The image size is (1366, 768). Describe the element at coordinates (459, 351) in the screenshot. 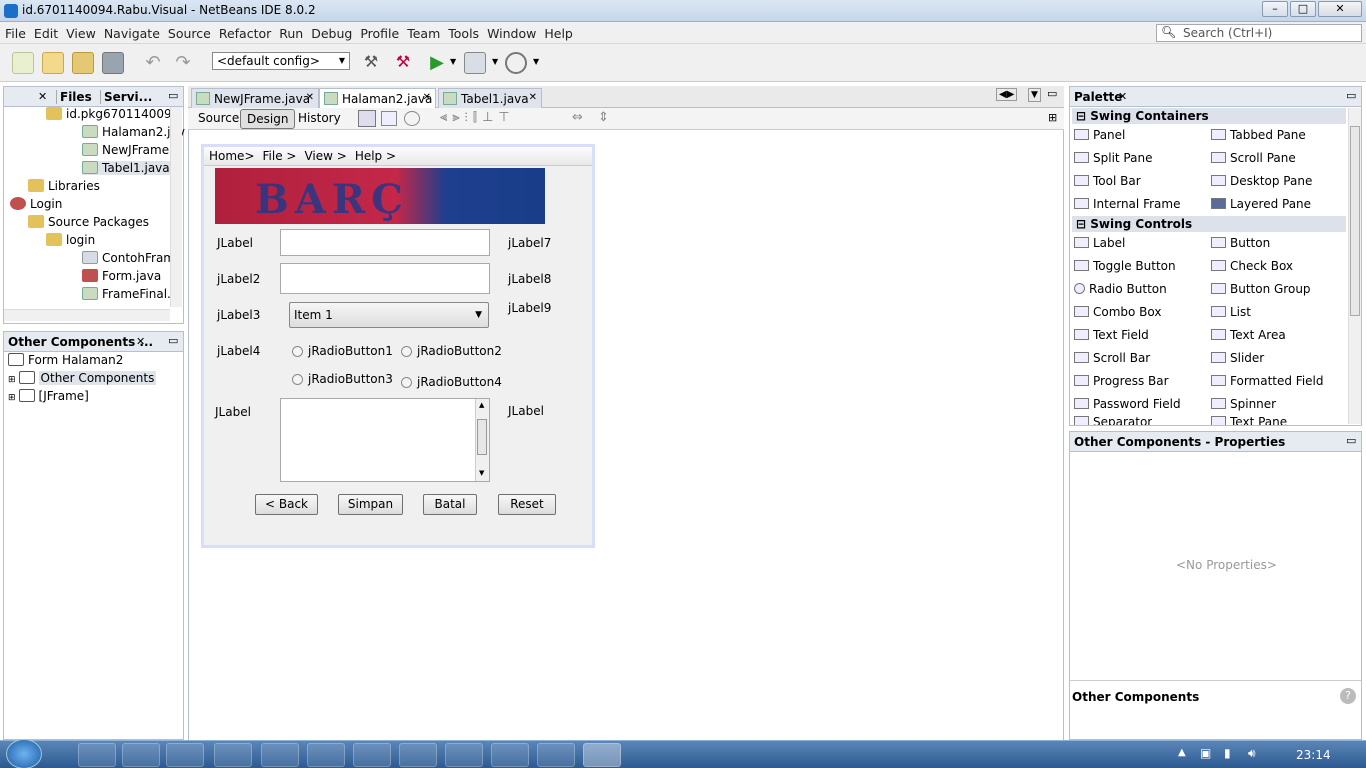

I see `radio-label: jRadioButton2` at that location.